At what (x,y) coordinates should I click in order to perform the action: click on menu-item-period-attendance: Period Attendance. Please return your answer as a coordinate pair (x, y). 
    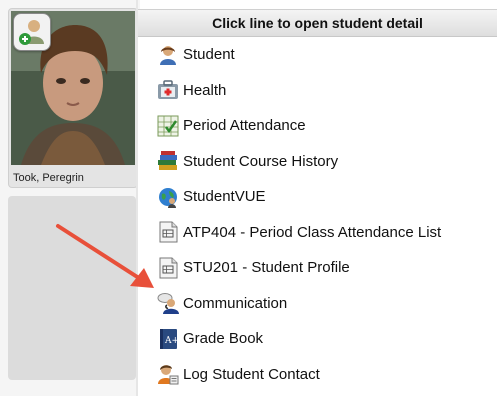
    Looking at the image, I should click on (317, 126).